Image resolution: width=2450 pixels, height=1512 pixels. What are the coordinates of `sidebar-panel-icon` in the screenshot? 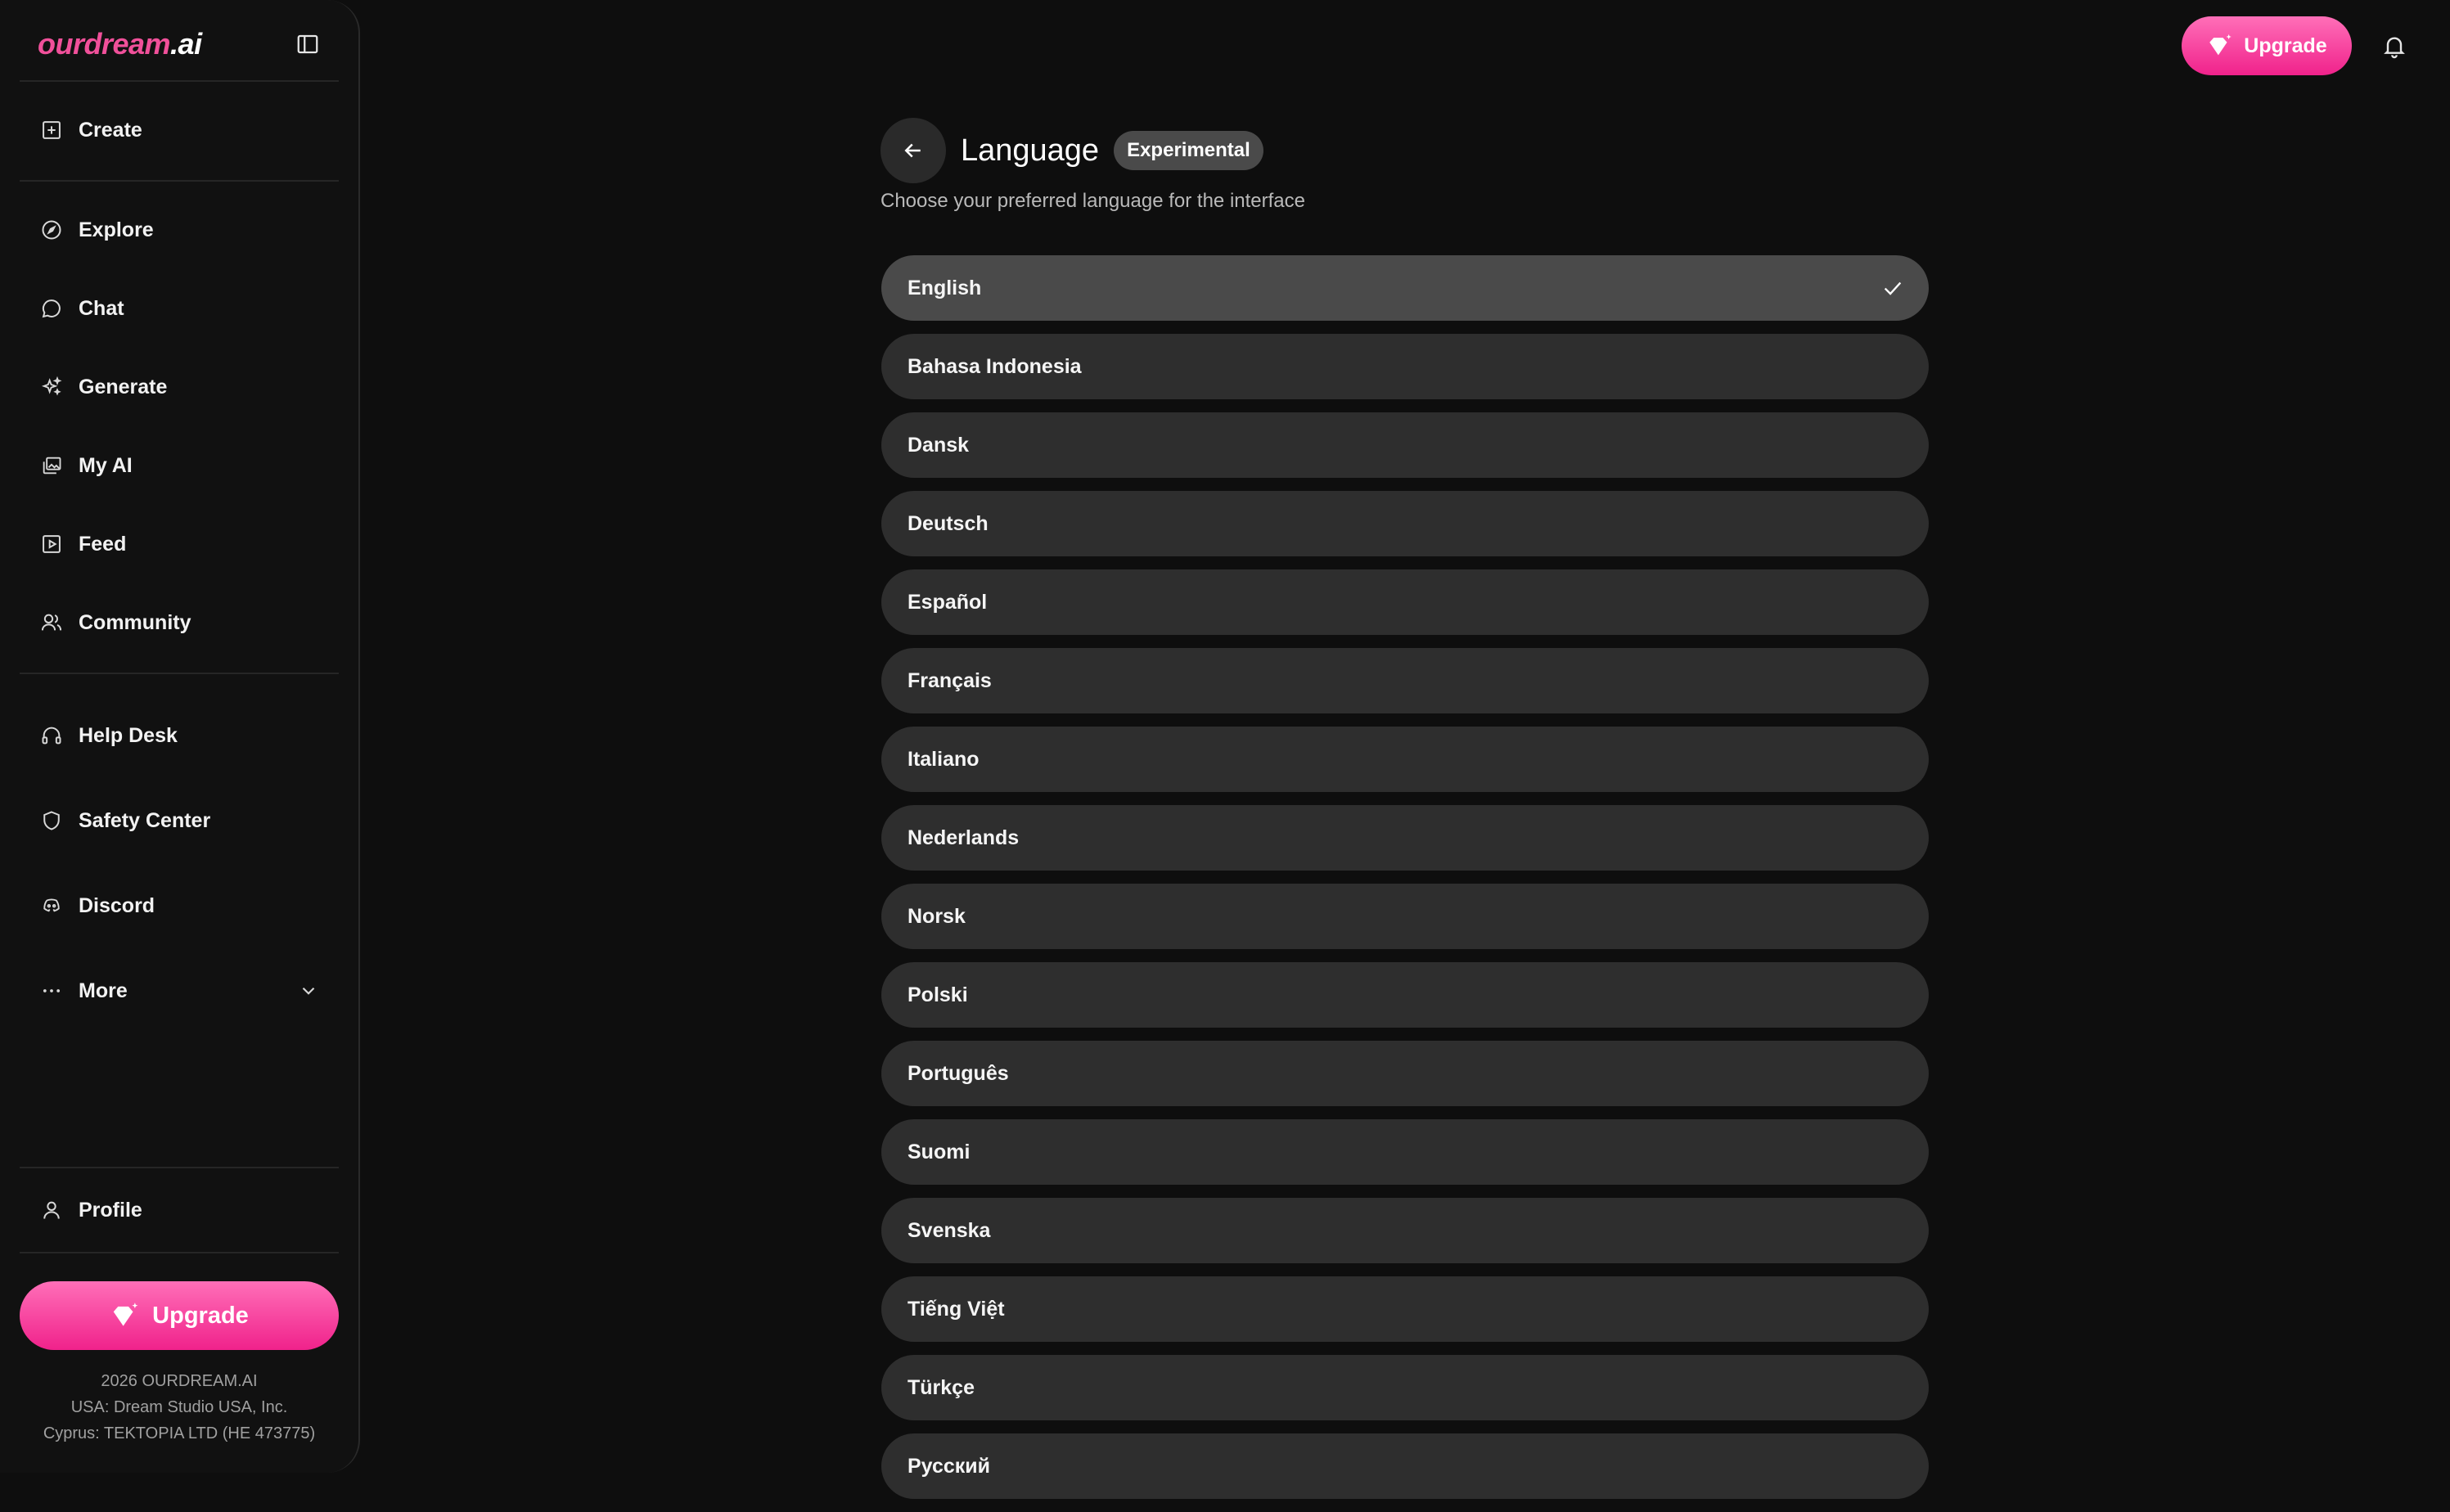 It's located at (307, 44).